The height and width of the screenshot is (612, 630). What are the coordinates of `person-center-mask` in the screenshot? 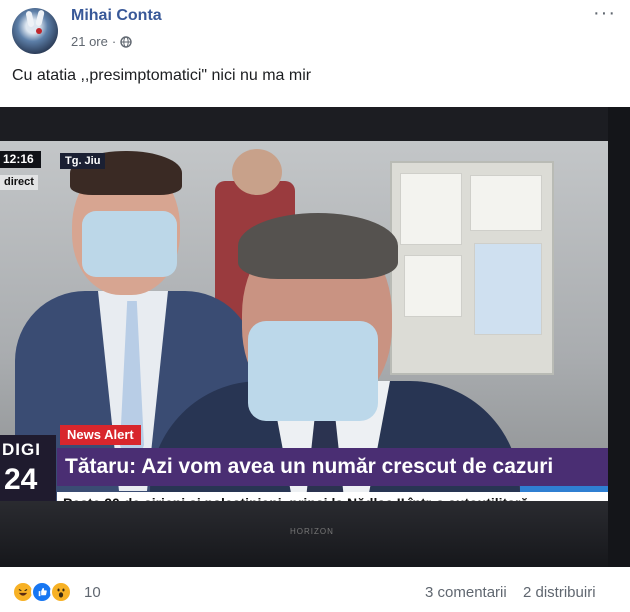 It's located at (313, 371).